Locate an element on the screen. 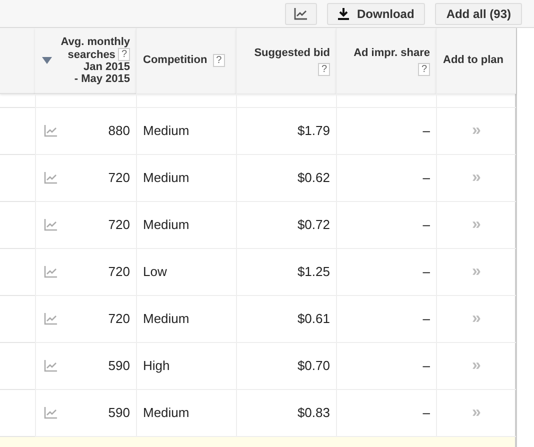  date-range: - May 2015 is located at coordinates (102, 79).